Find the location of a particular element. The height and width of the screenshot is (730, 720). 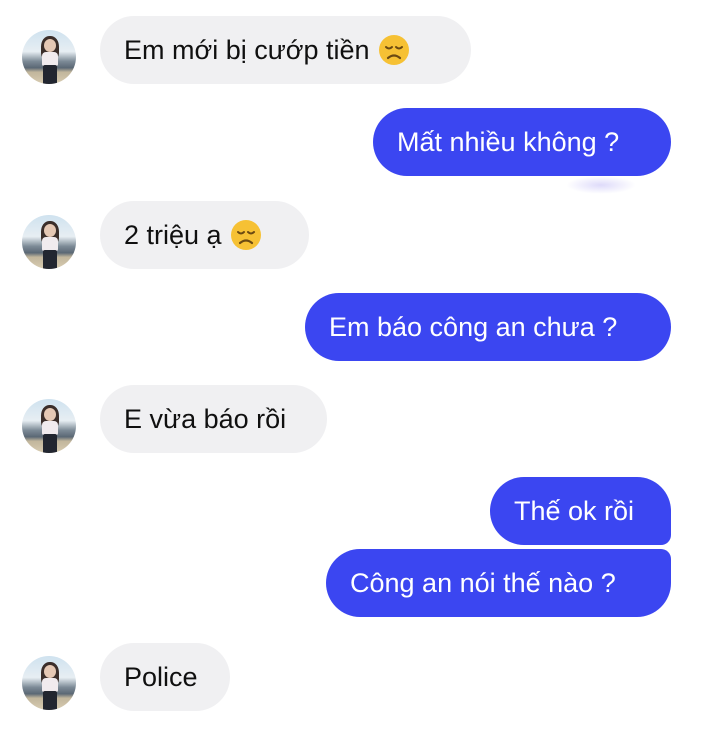

message-text: Em mới bị cướp tiền is located at coordinates (247, 49).